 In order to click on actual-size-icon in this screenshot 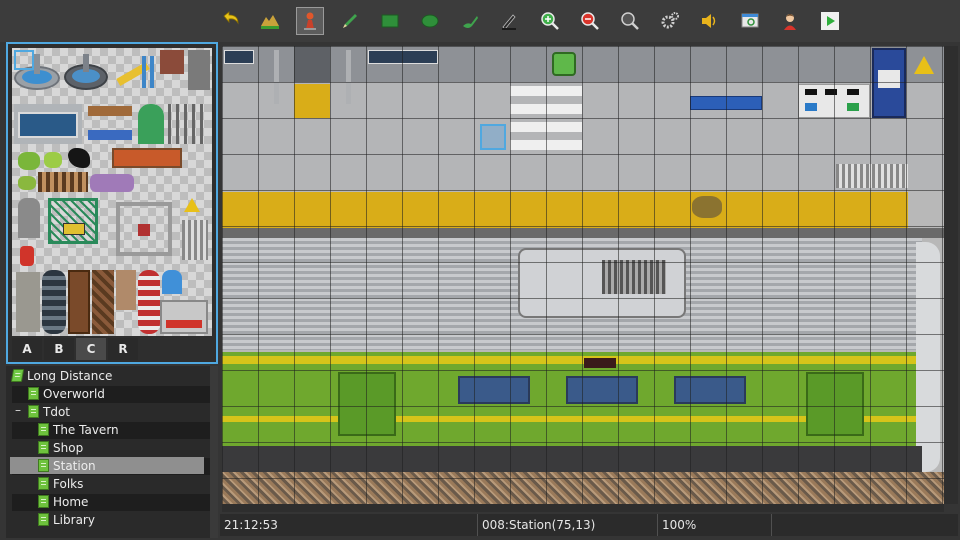, I will do `click(630, 21)`.